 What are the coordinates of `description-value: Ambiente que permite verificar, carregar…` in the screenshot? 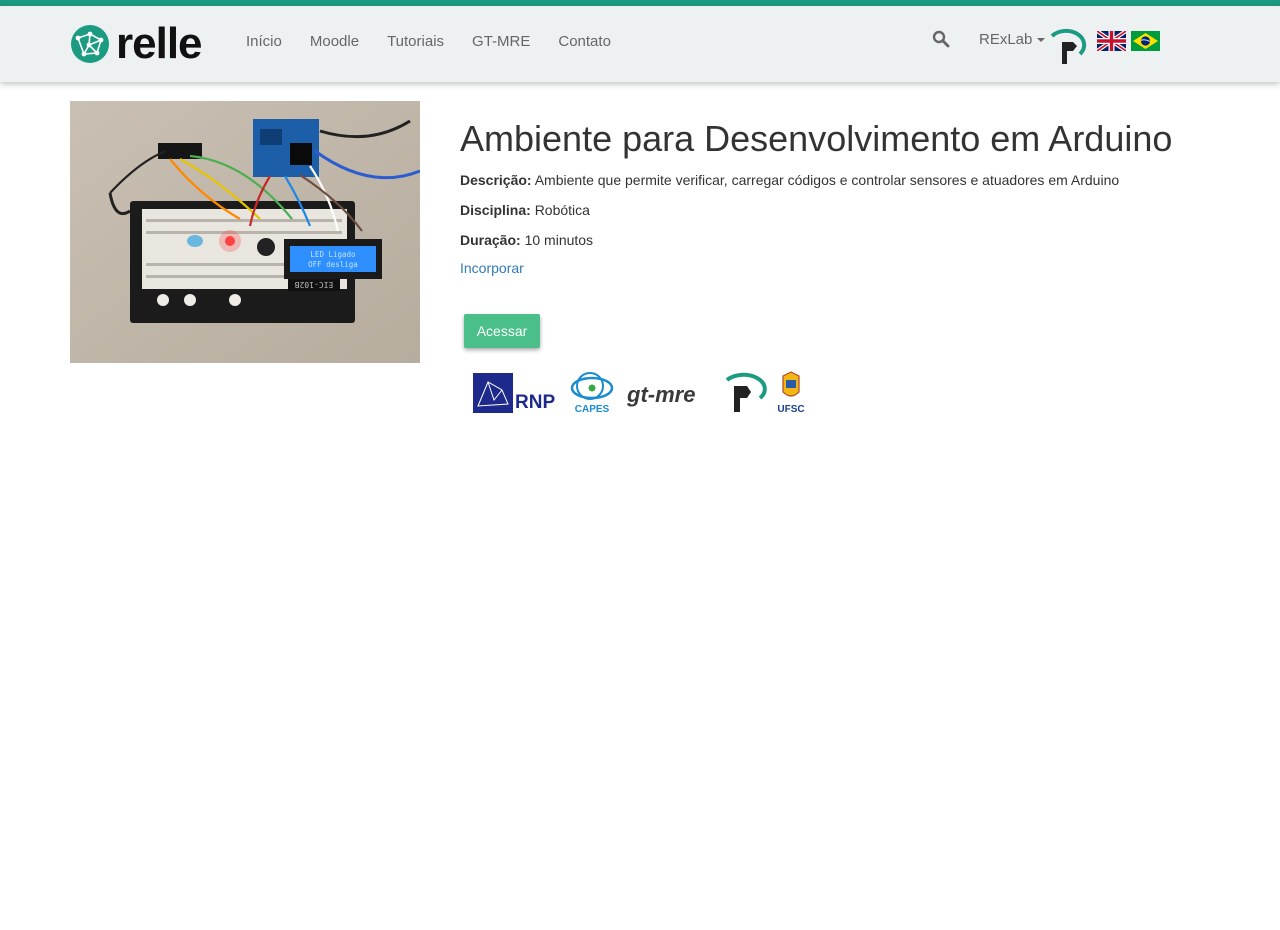 It's located at (827, 180).